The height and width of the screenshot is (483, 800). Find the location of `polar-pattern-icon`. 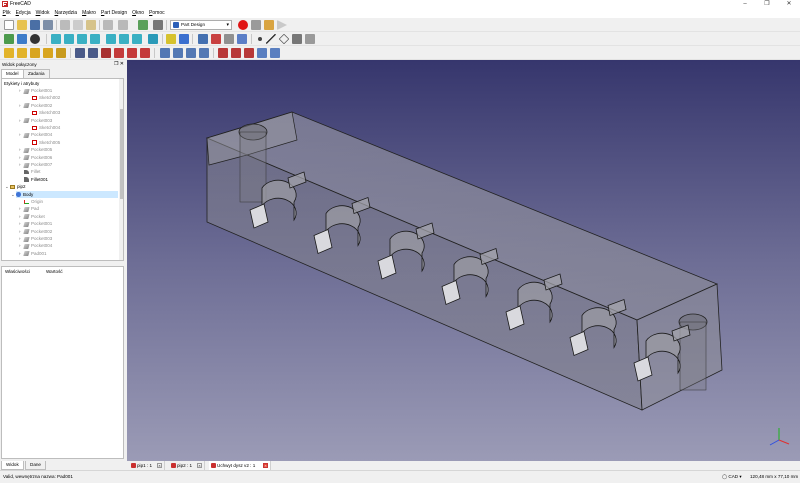

polar-pattern-icon is located at coordinates (191, 53).